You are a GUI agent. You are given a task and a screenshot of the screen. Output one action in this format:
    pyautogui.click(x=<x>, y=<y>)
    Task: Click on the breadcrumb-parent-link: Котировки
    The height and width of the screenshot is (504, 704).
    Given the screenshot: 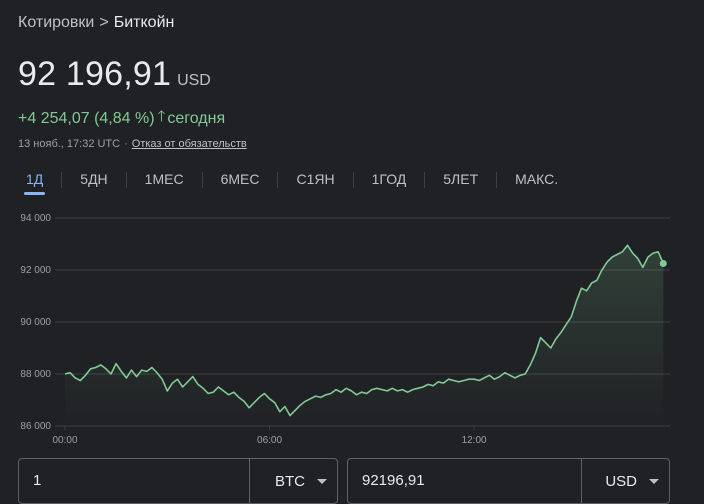 What is the action you would take?
    pyautogui.click(x=56, y=22)
    